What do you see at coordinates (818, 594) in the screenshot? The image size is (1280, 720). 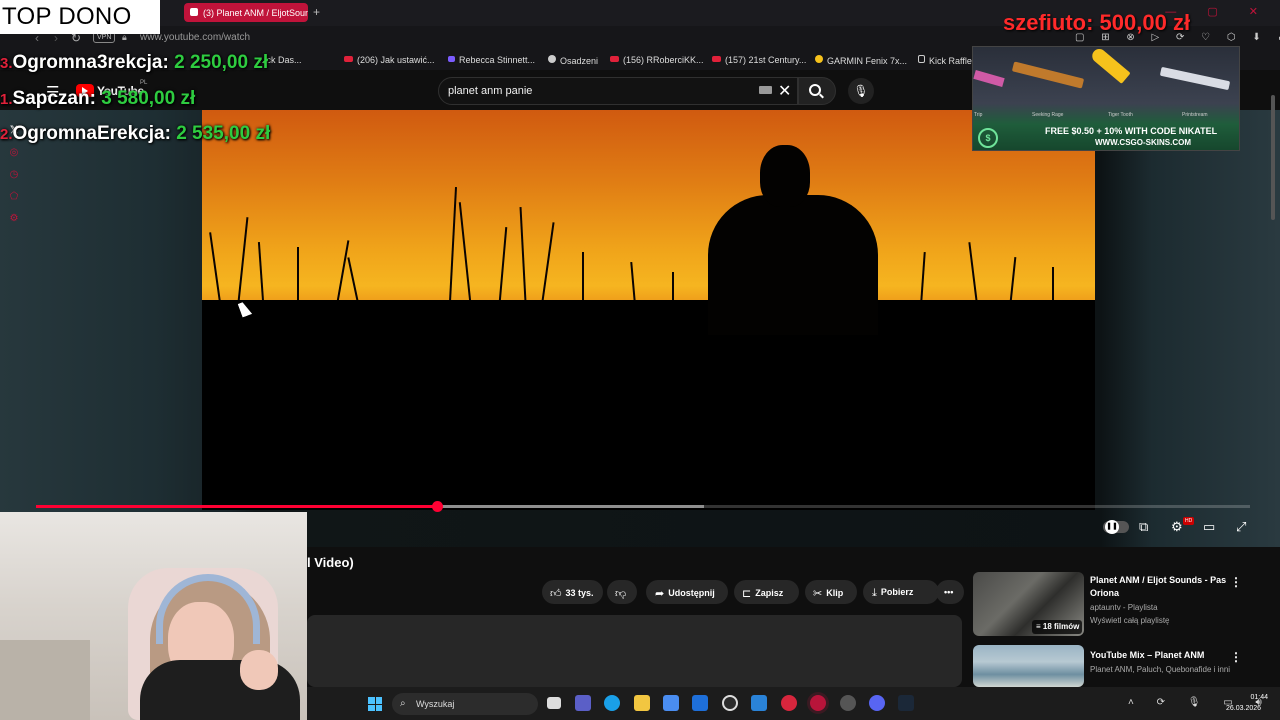 I see `scissors-icon: ✂` at bounding box center [818, 594].